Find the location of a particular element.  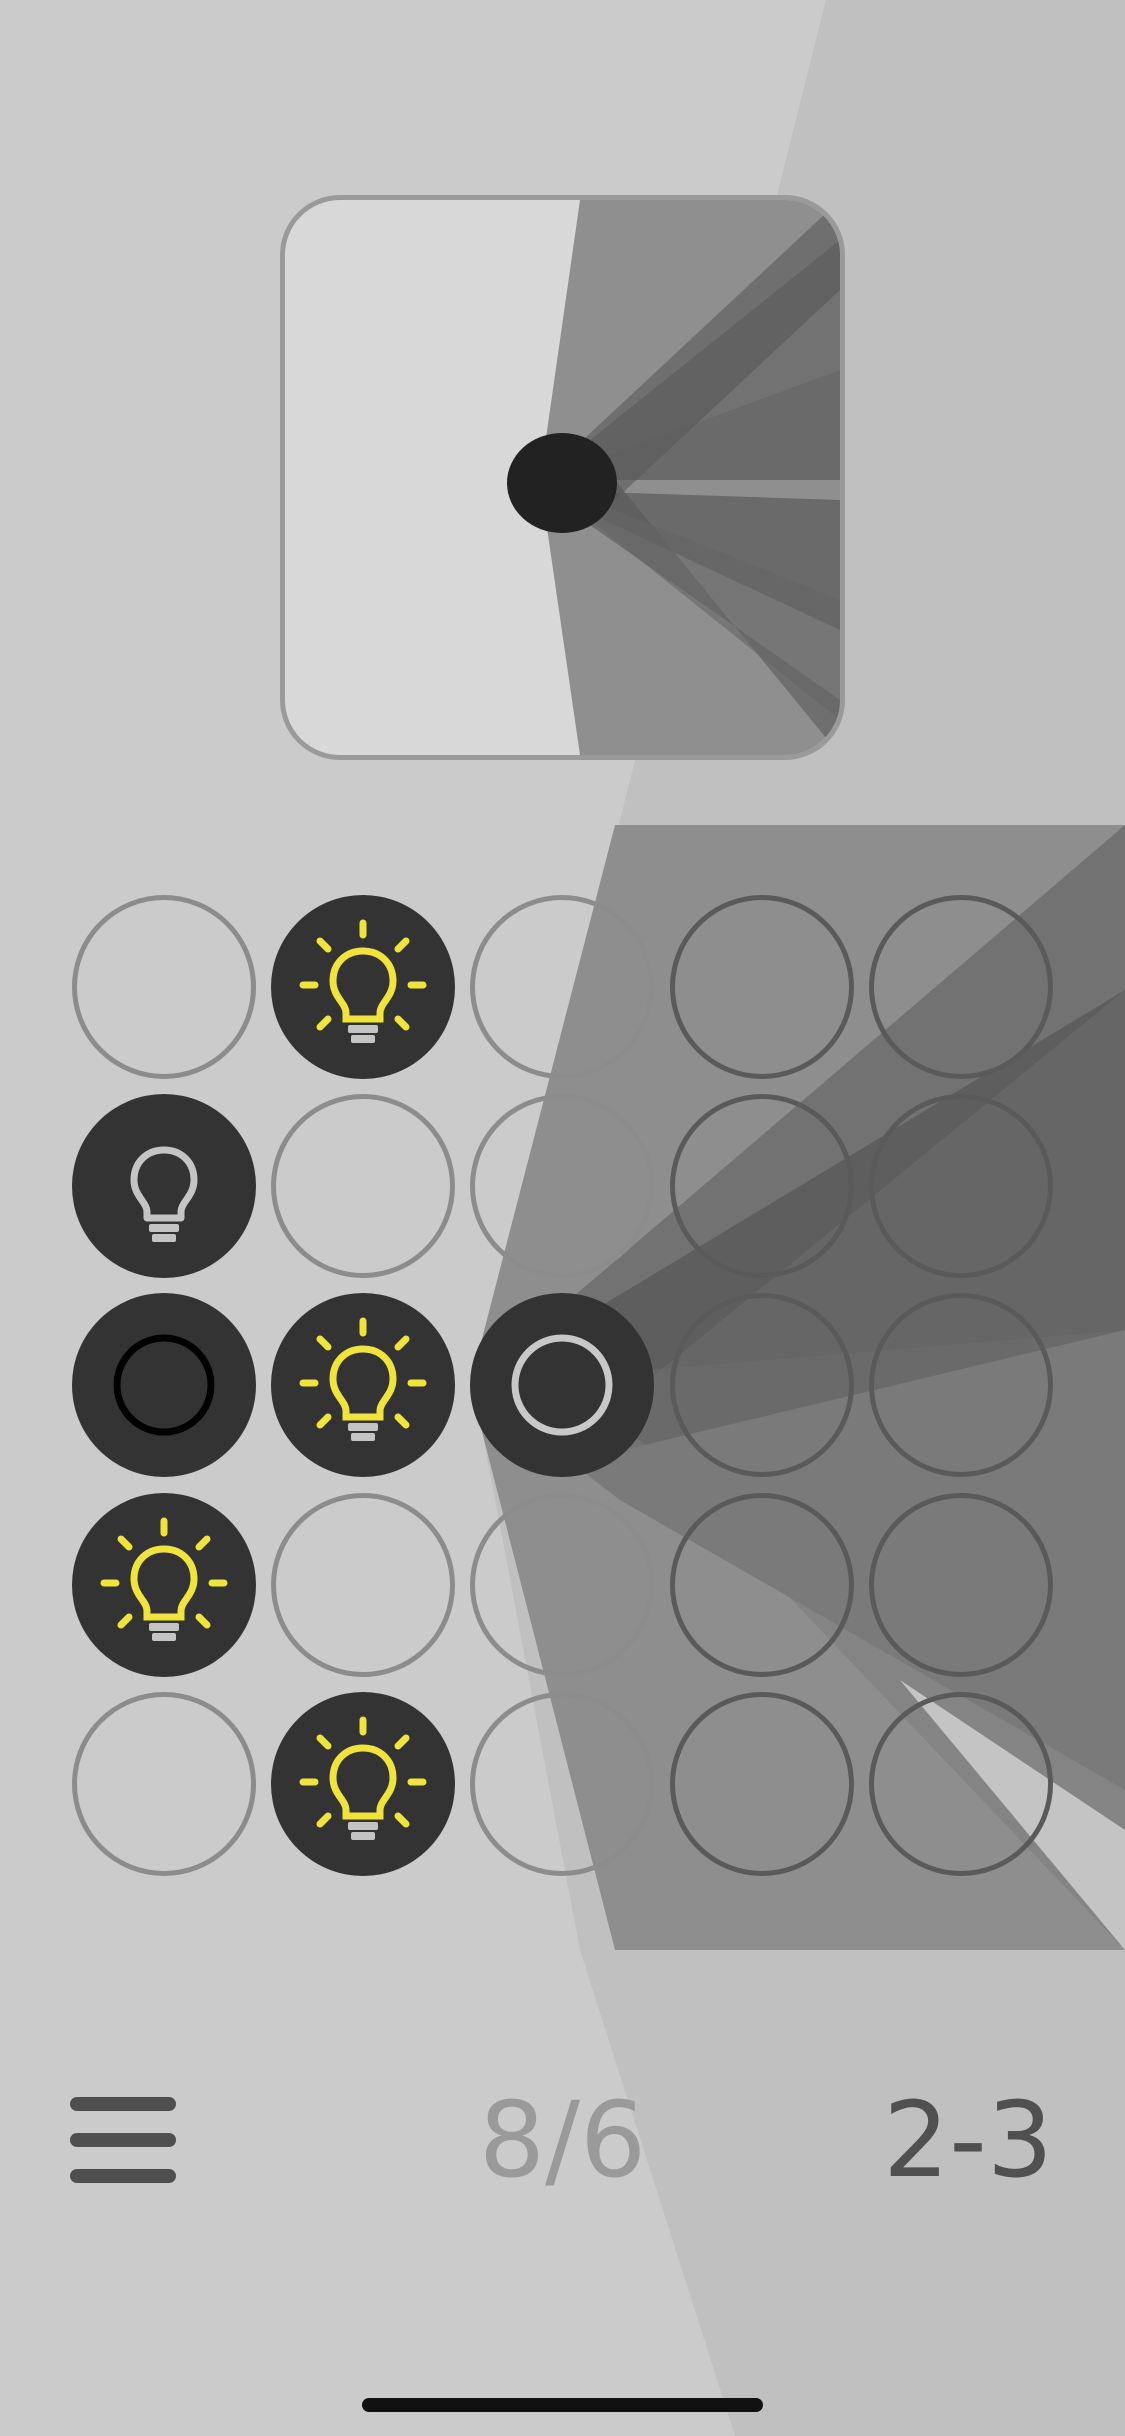

ring-dark-icon is located at coordinates (164, 1385).